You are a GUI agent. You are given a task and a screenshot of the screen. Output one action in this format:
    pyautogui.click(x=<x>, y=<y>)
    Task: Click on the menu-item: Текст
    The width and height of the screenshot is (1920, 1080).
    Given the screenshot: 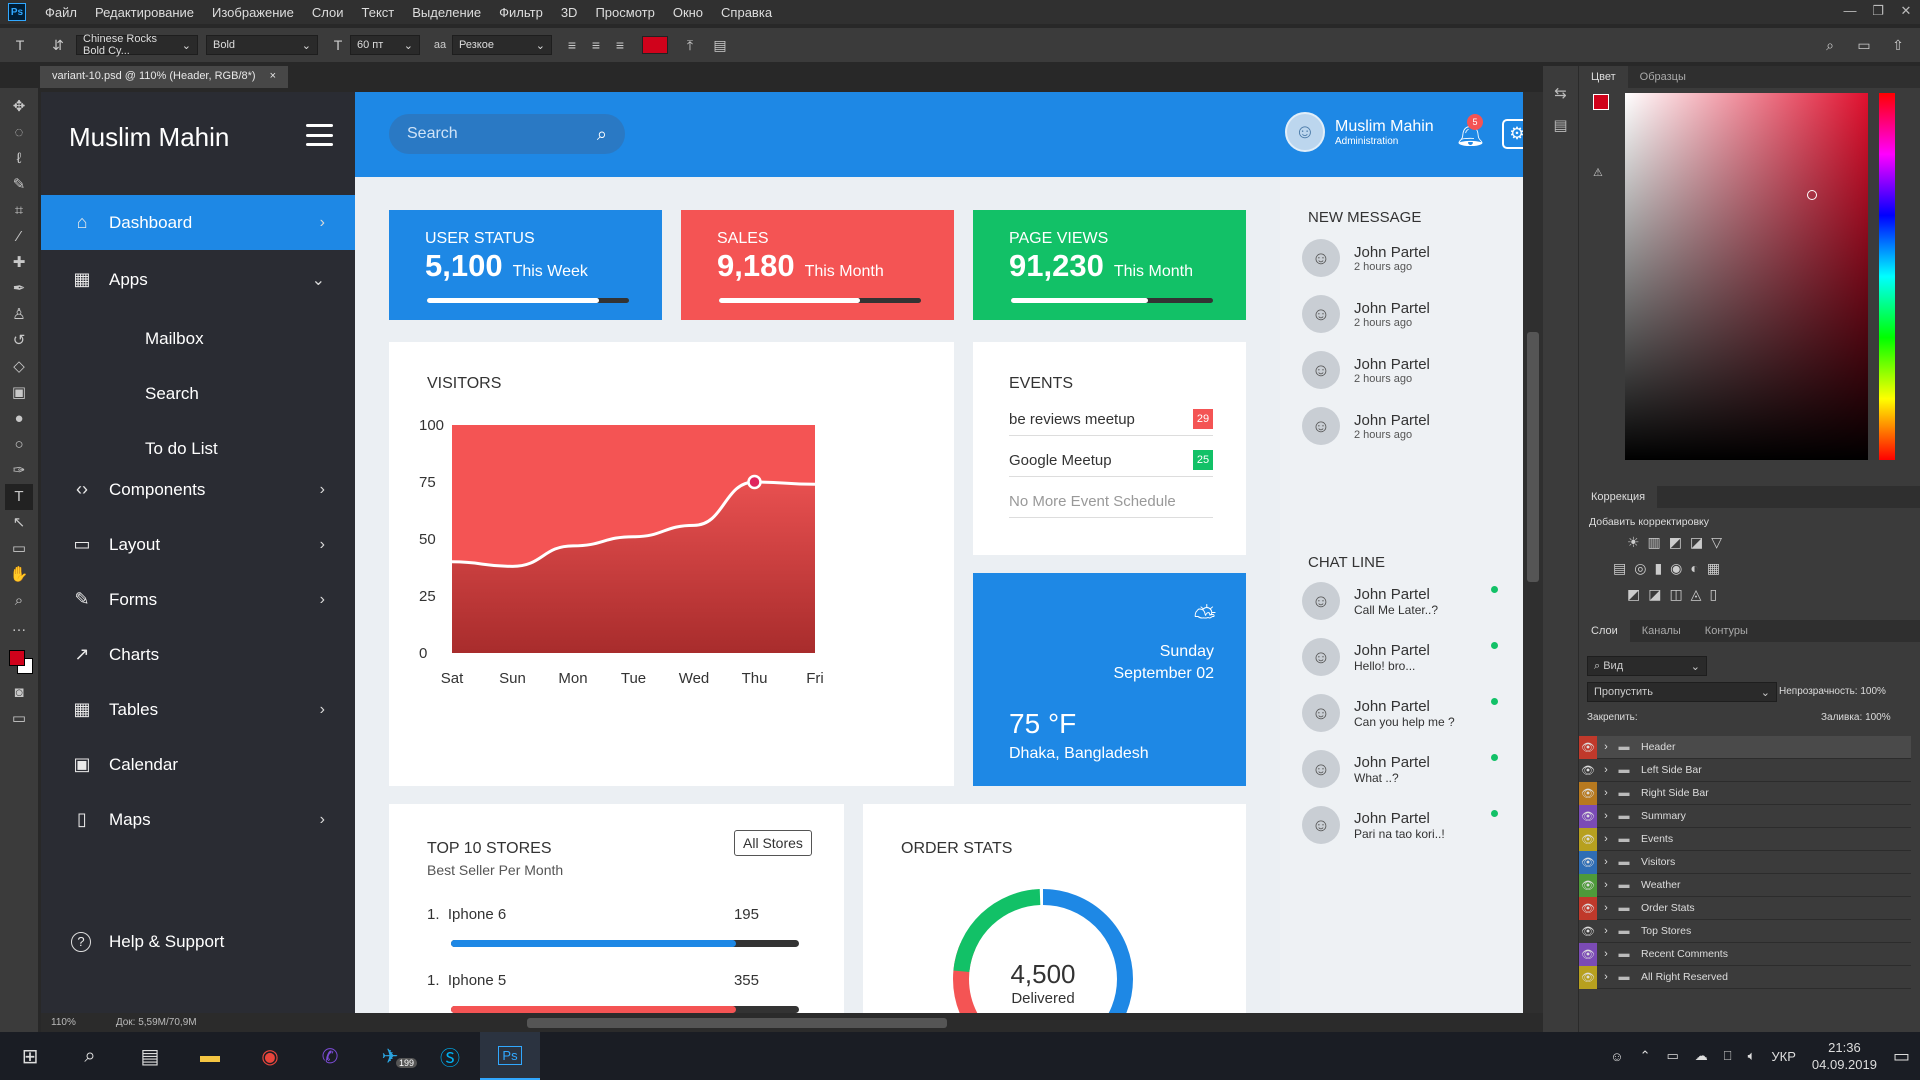 What is the action you would take?
    pyautogui.click(x=378, y=12)
    